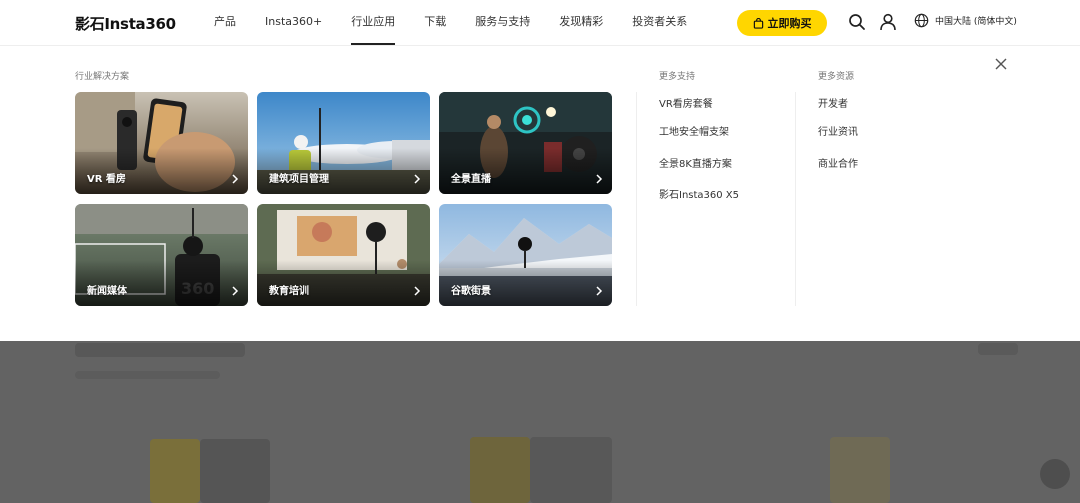 The image size is (1080, 503). Describe the element at coordinates (838, 130) in the screenshot. I see `link-industry-news: 行业资讯` at that location.